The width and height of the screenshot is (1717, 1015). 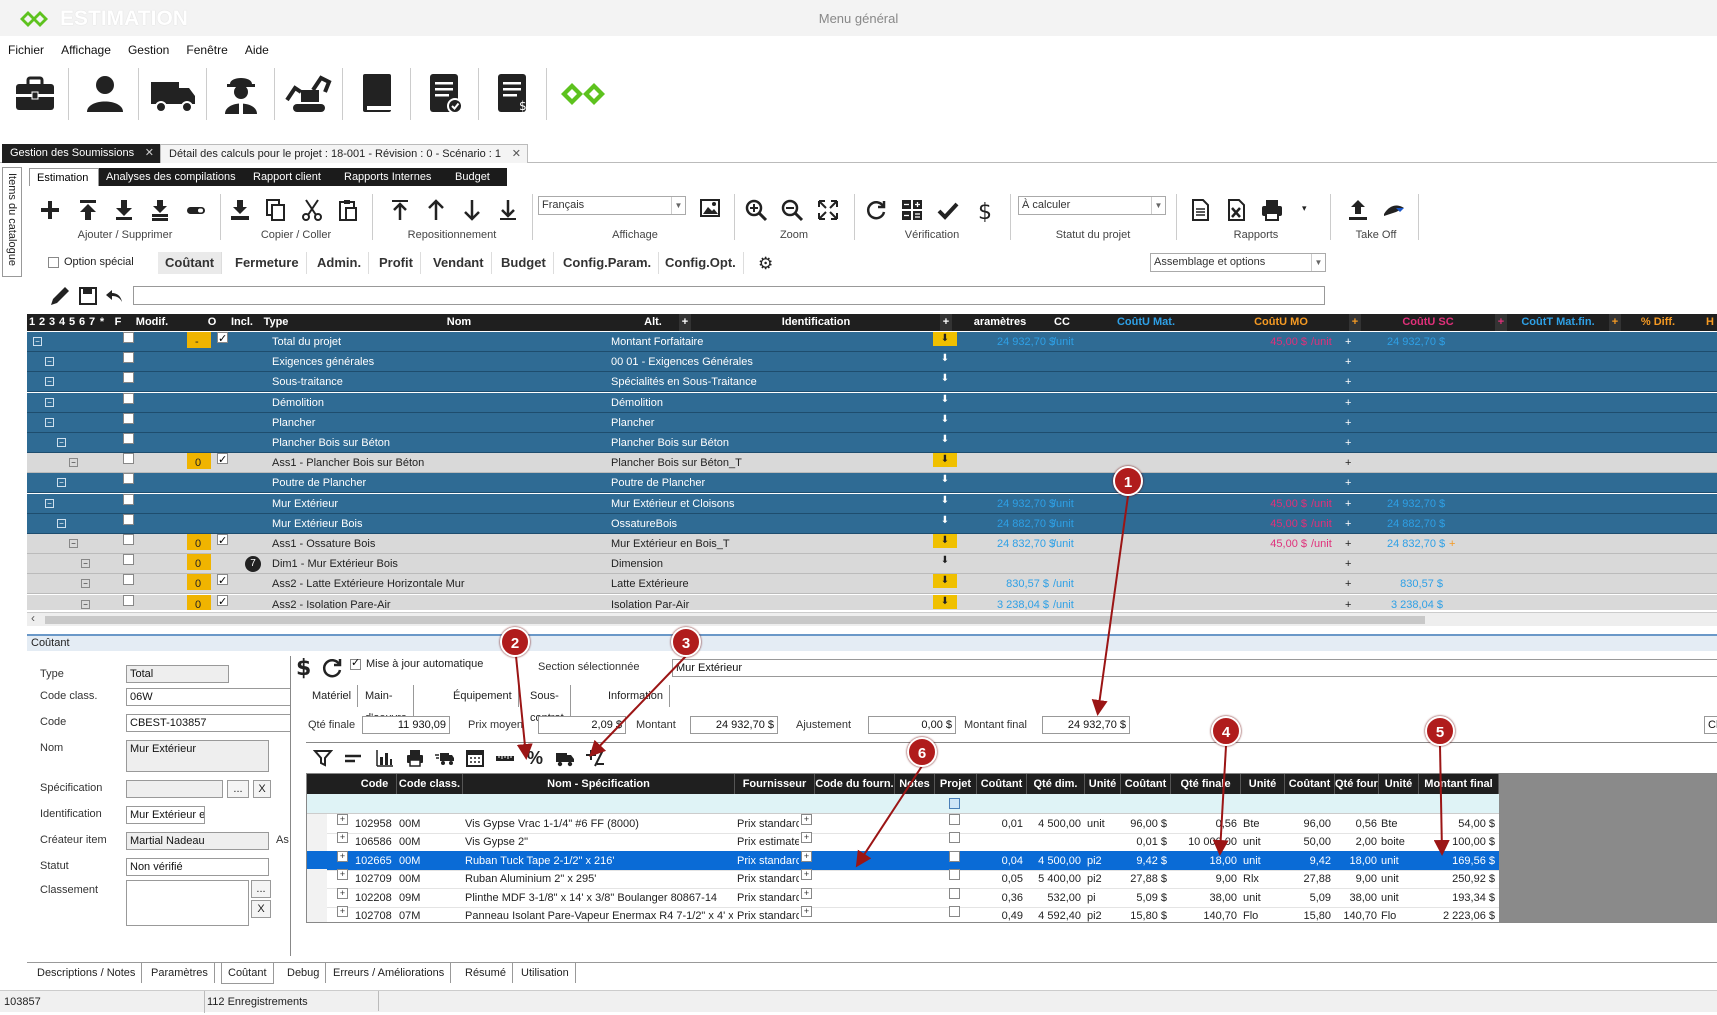 What do you see at coordinates (190, 263) in the screenshot?
I see `tab-coutant: Coûtant` at bounding box center [190, 263].